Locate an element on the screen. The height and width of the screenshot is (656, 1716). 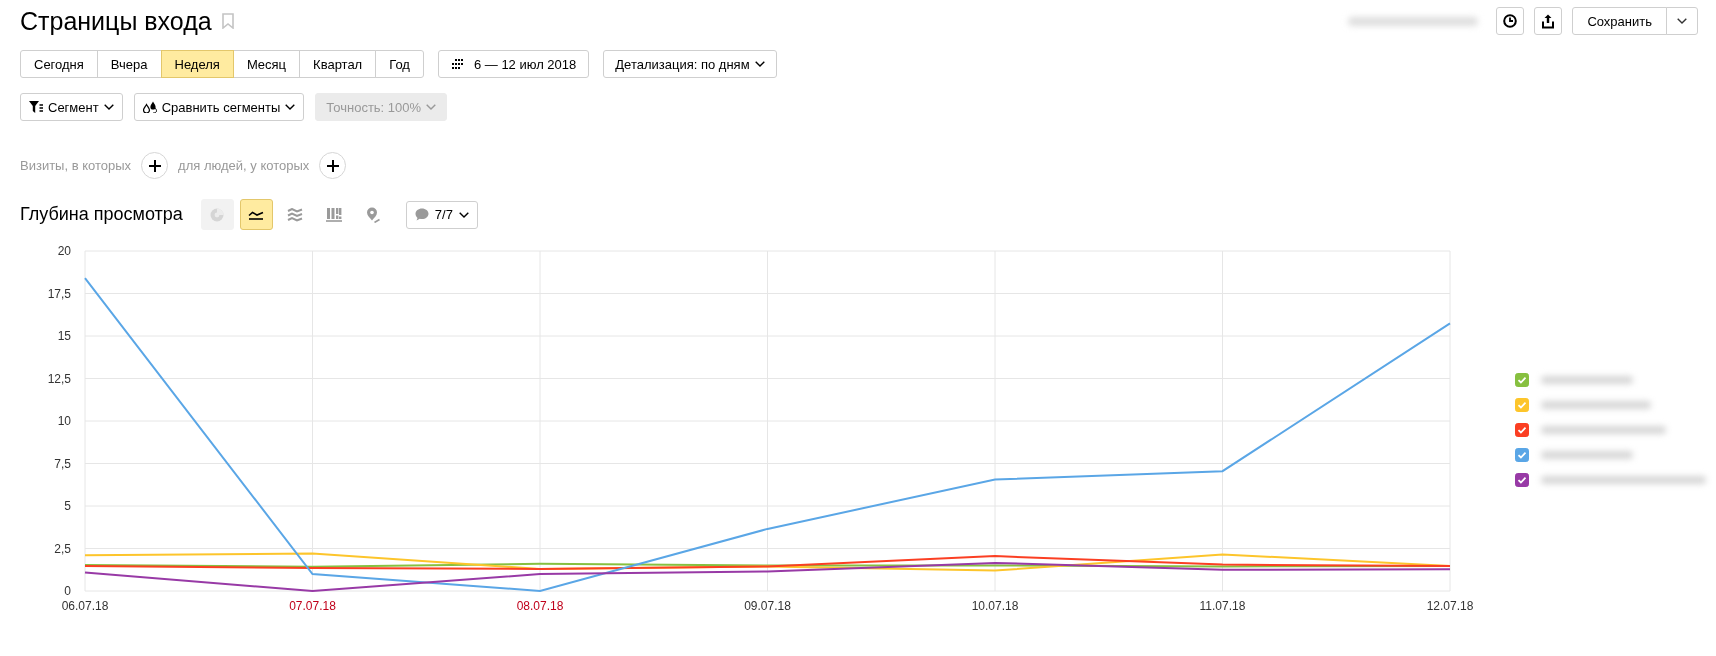
y-axis-label: 5 is located at coordinates (67, 506).